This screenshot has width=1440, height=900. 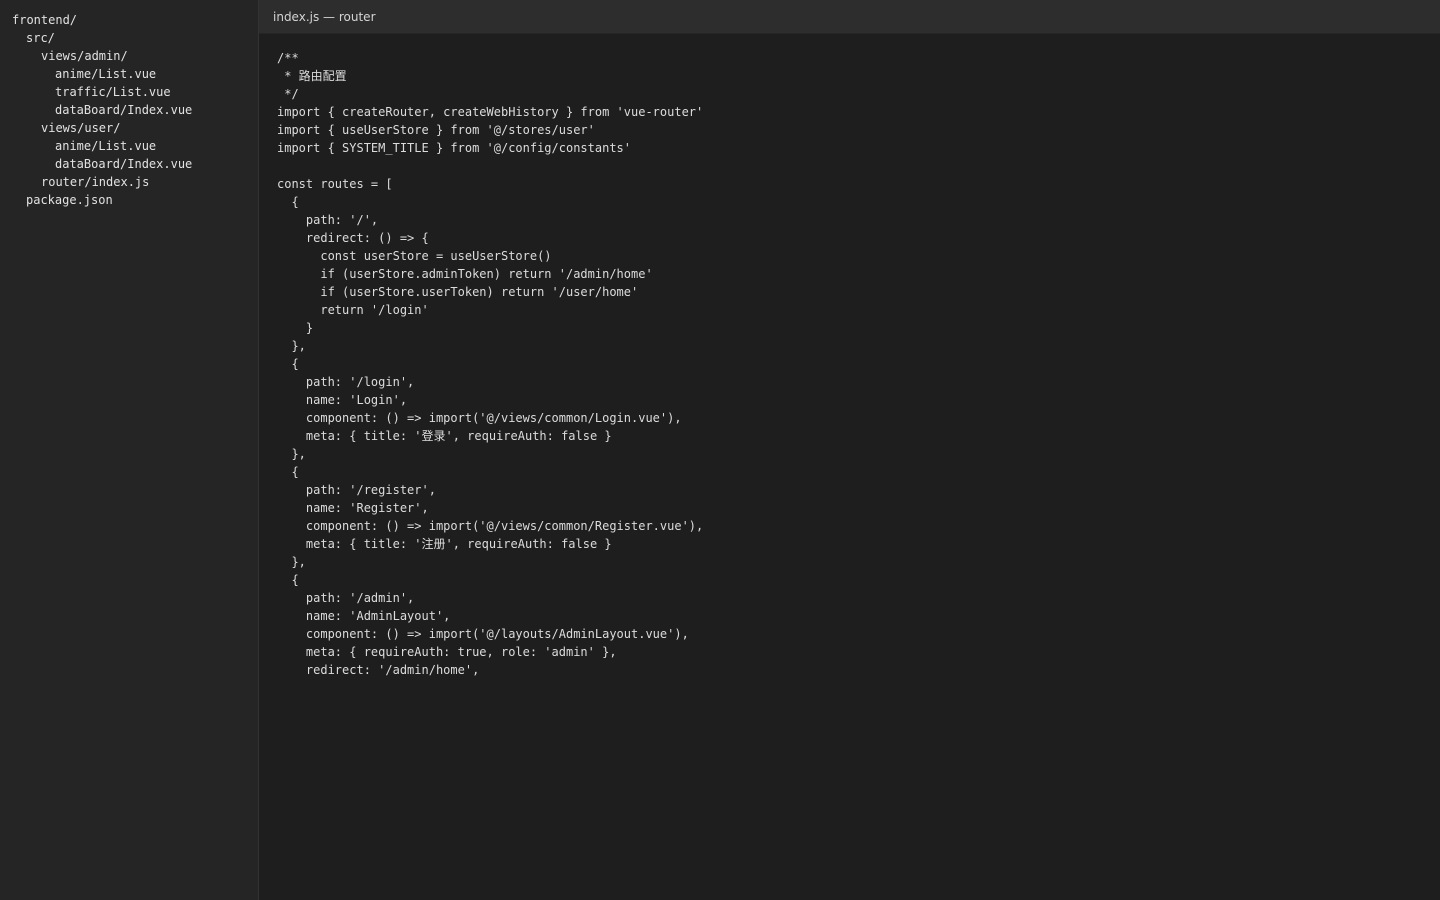 I want to click on file-tree-item: router/index.js, so click(x=129, y=182).